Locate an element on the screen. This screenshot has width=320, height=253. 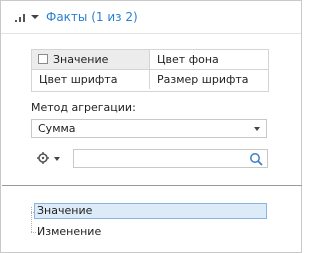
attr-cell-font-size: Размер шрифта is located at coordinates (209, 79).